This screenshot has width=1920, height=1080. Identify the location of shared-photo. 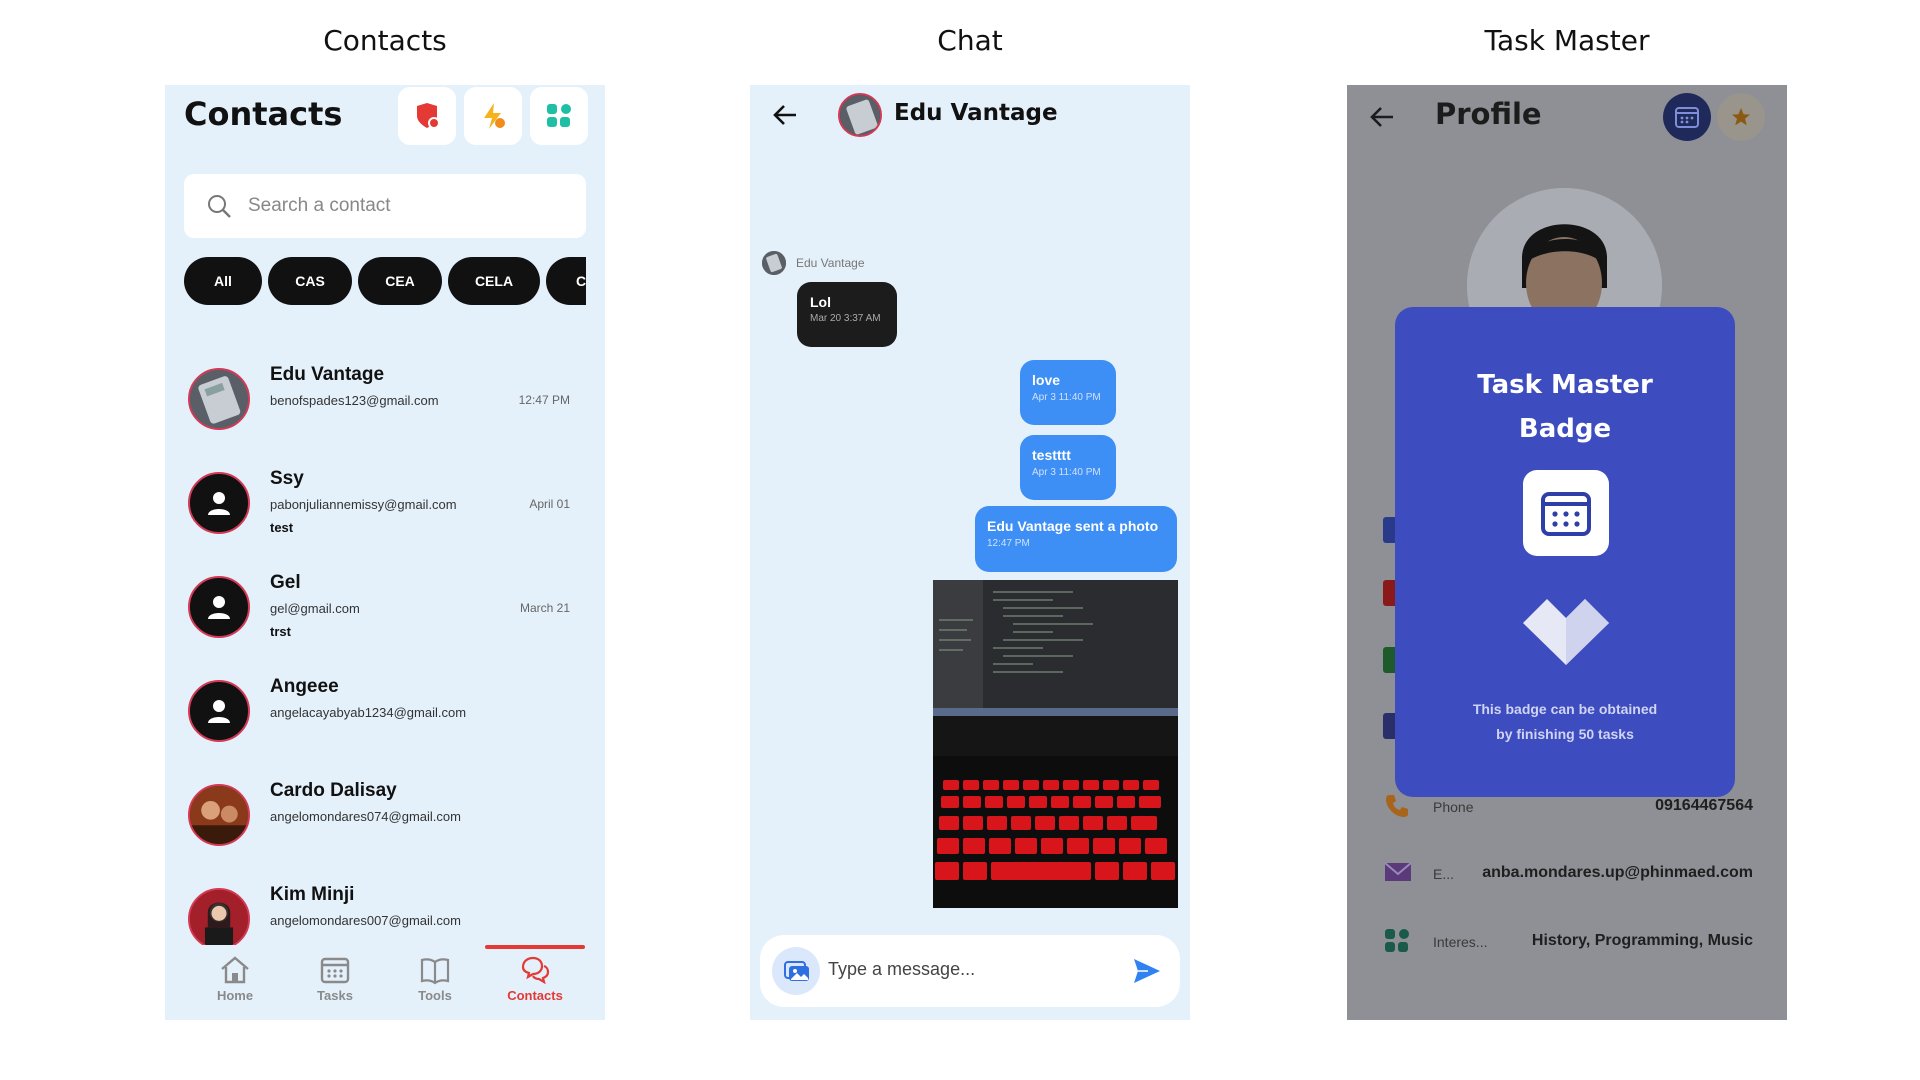
(1055, 744).